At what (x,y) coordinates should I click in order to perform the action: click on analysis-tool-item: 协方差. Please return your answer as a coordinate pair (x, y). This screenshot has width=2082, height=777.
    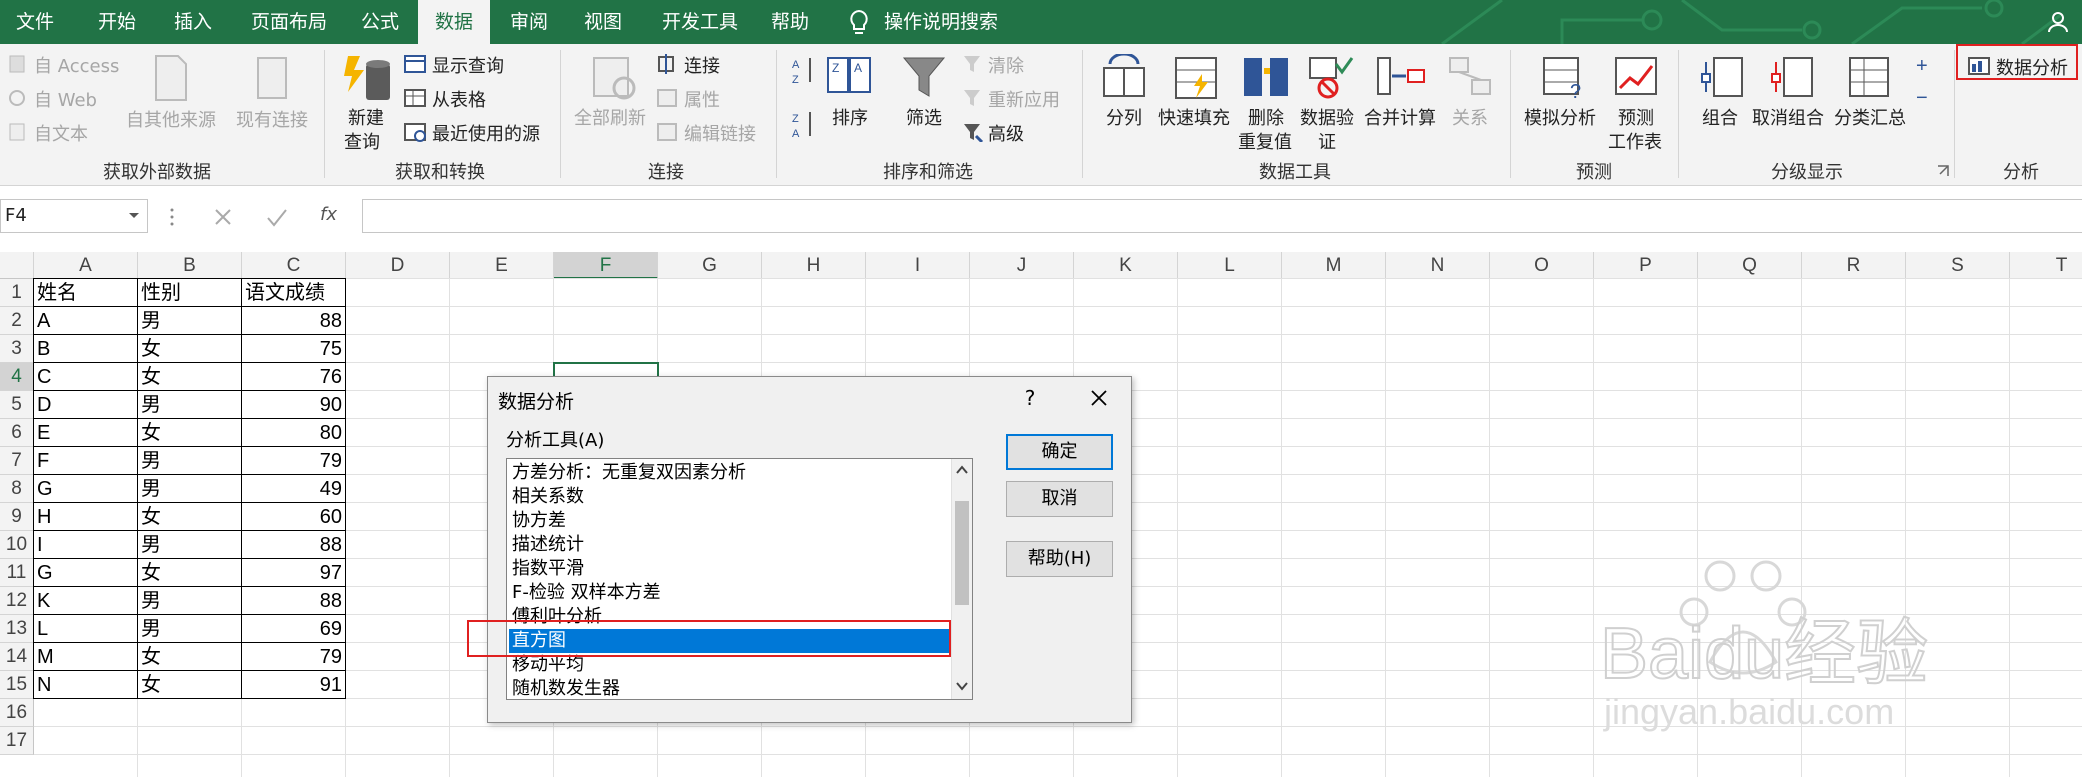
    Looking at the image, I should click on (729, 521).